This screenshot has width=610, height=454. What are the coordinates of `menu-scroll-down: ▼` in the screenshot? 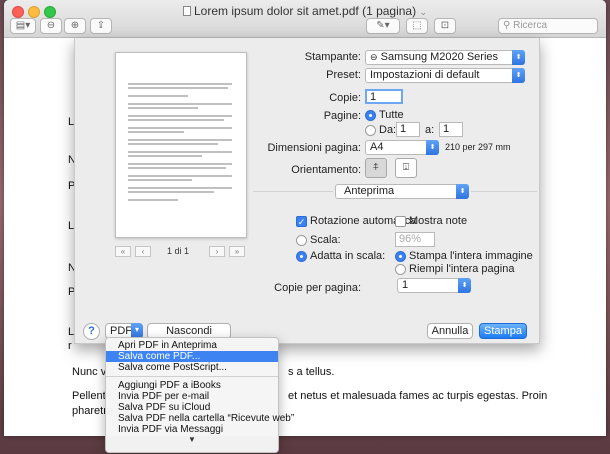 It's located at (192, 440).